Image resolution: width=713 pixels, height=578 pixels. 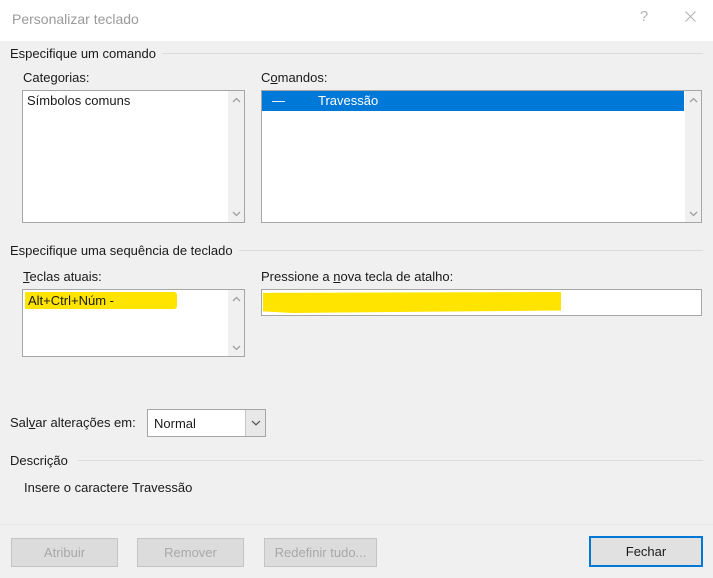 I want to click on caption-buttons: ?, so click(x=667, y=16).